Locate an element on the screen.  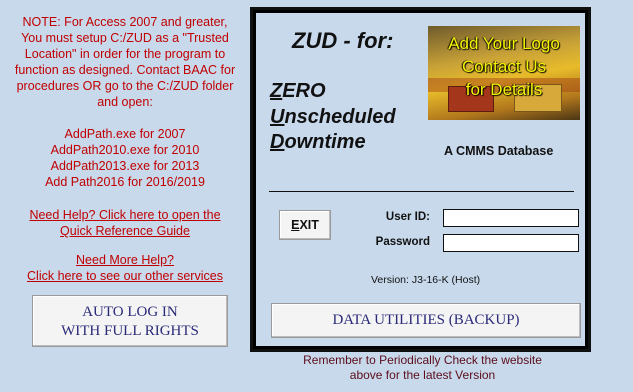
tagline-unscheduled-rest: nscheduled is located at coordinates (340, 117).